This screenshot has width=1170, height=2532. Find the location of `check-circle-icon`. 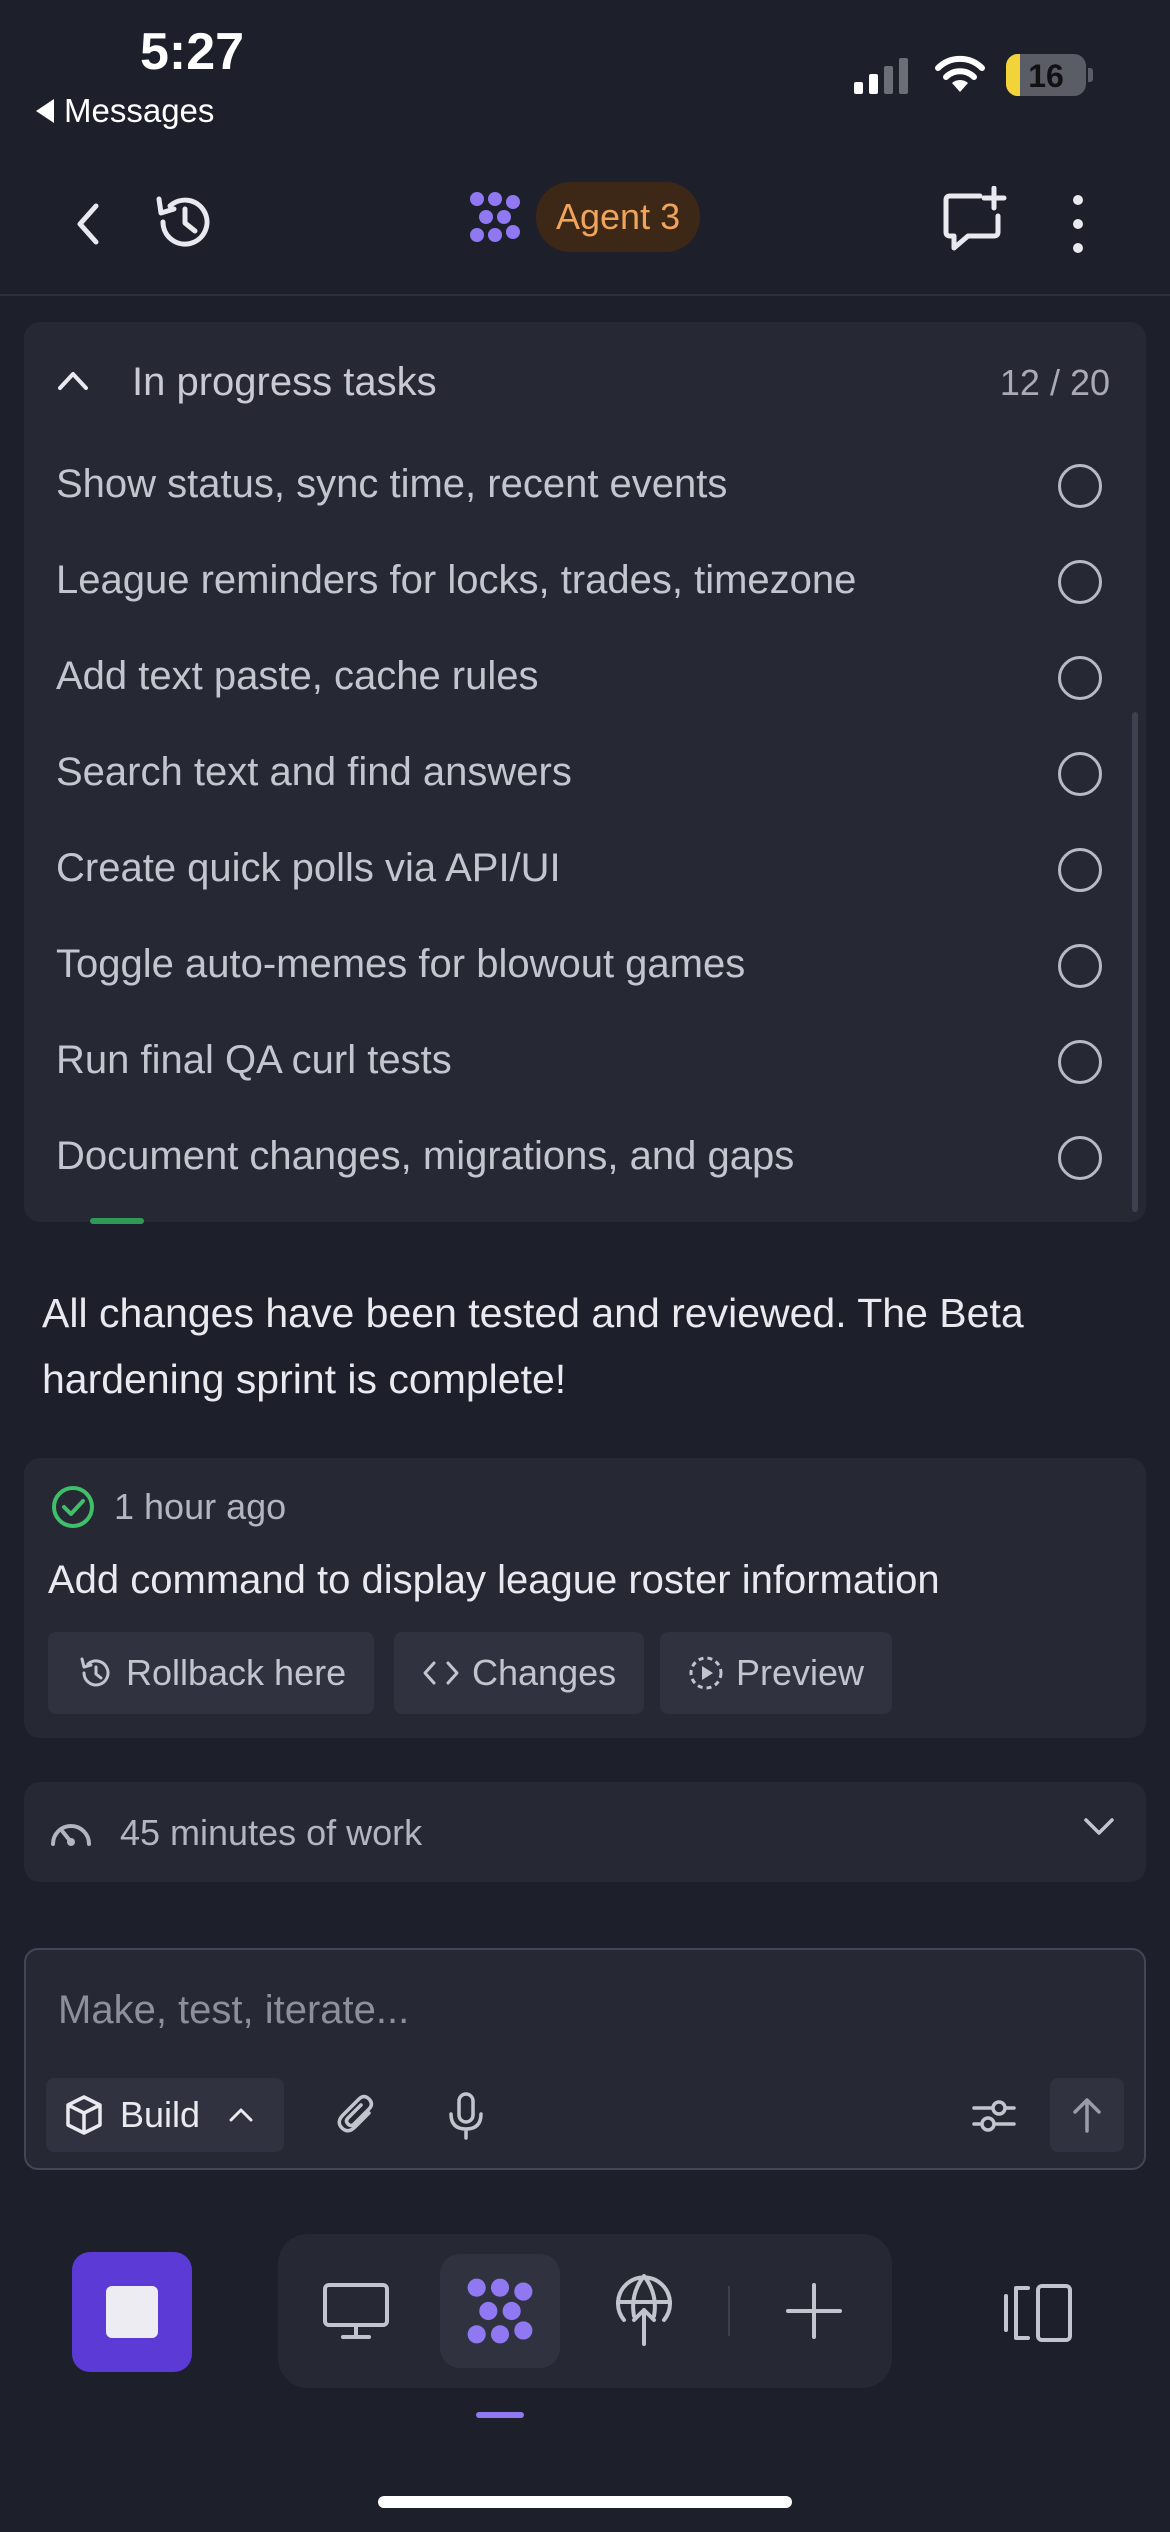

check-circle-icon is located at coordinates (73, 1507).